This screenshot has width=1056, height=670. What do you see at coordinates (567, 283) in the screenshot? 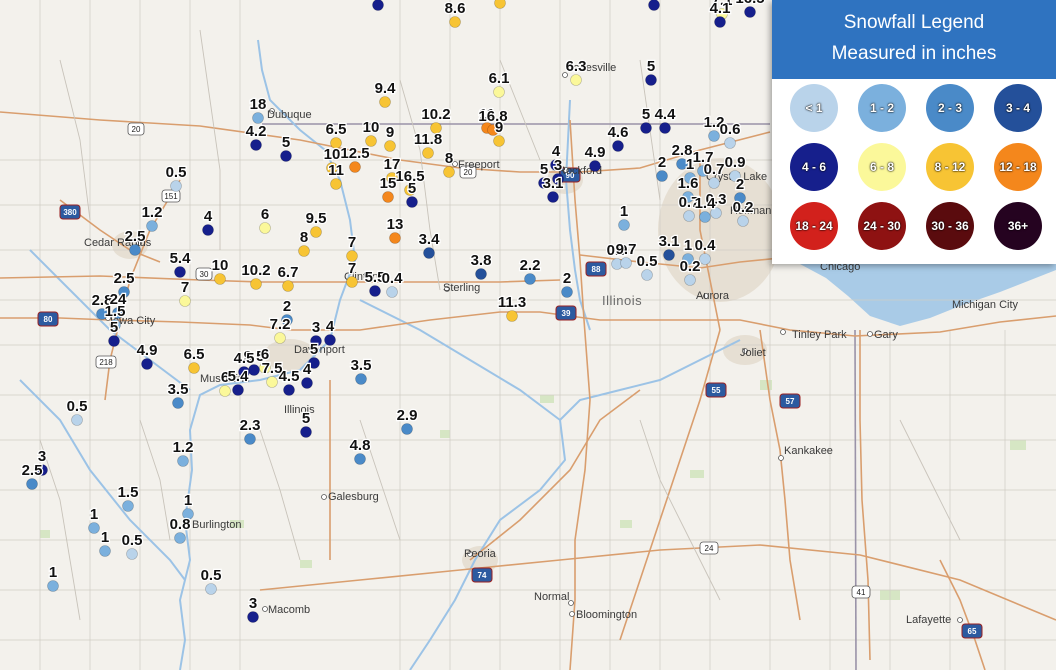
I see `observation-marker: 2` at bounding box center [567, 283].